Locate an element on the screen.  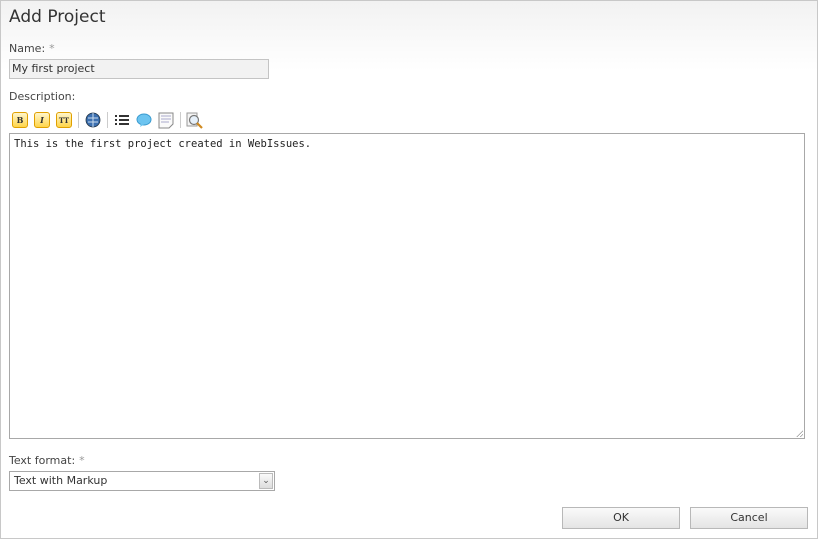
list-button is located at coordinates (122, 120).